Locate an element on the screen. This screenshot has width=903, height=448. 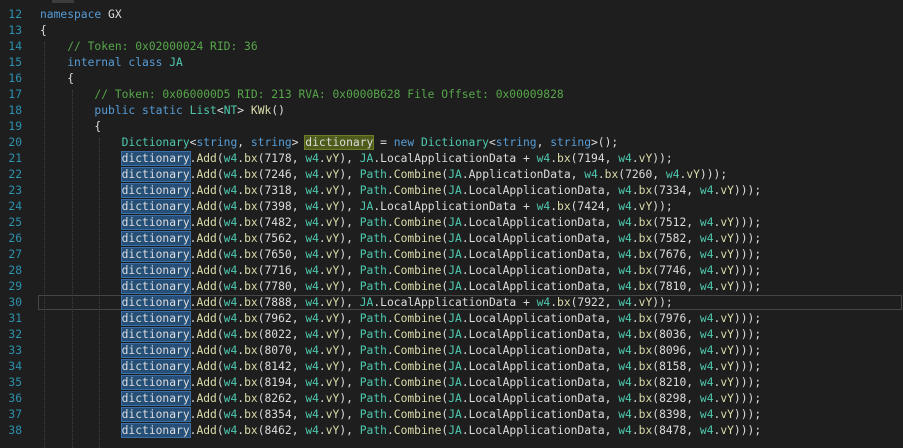
code-line: 12 namespace GX is located at coordinates (451, 15).